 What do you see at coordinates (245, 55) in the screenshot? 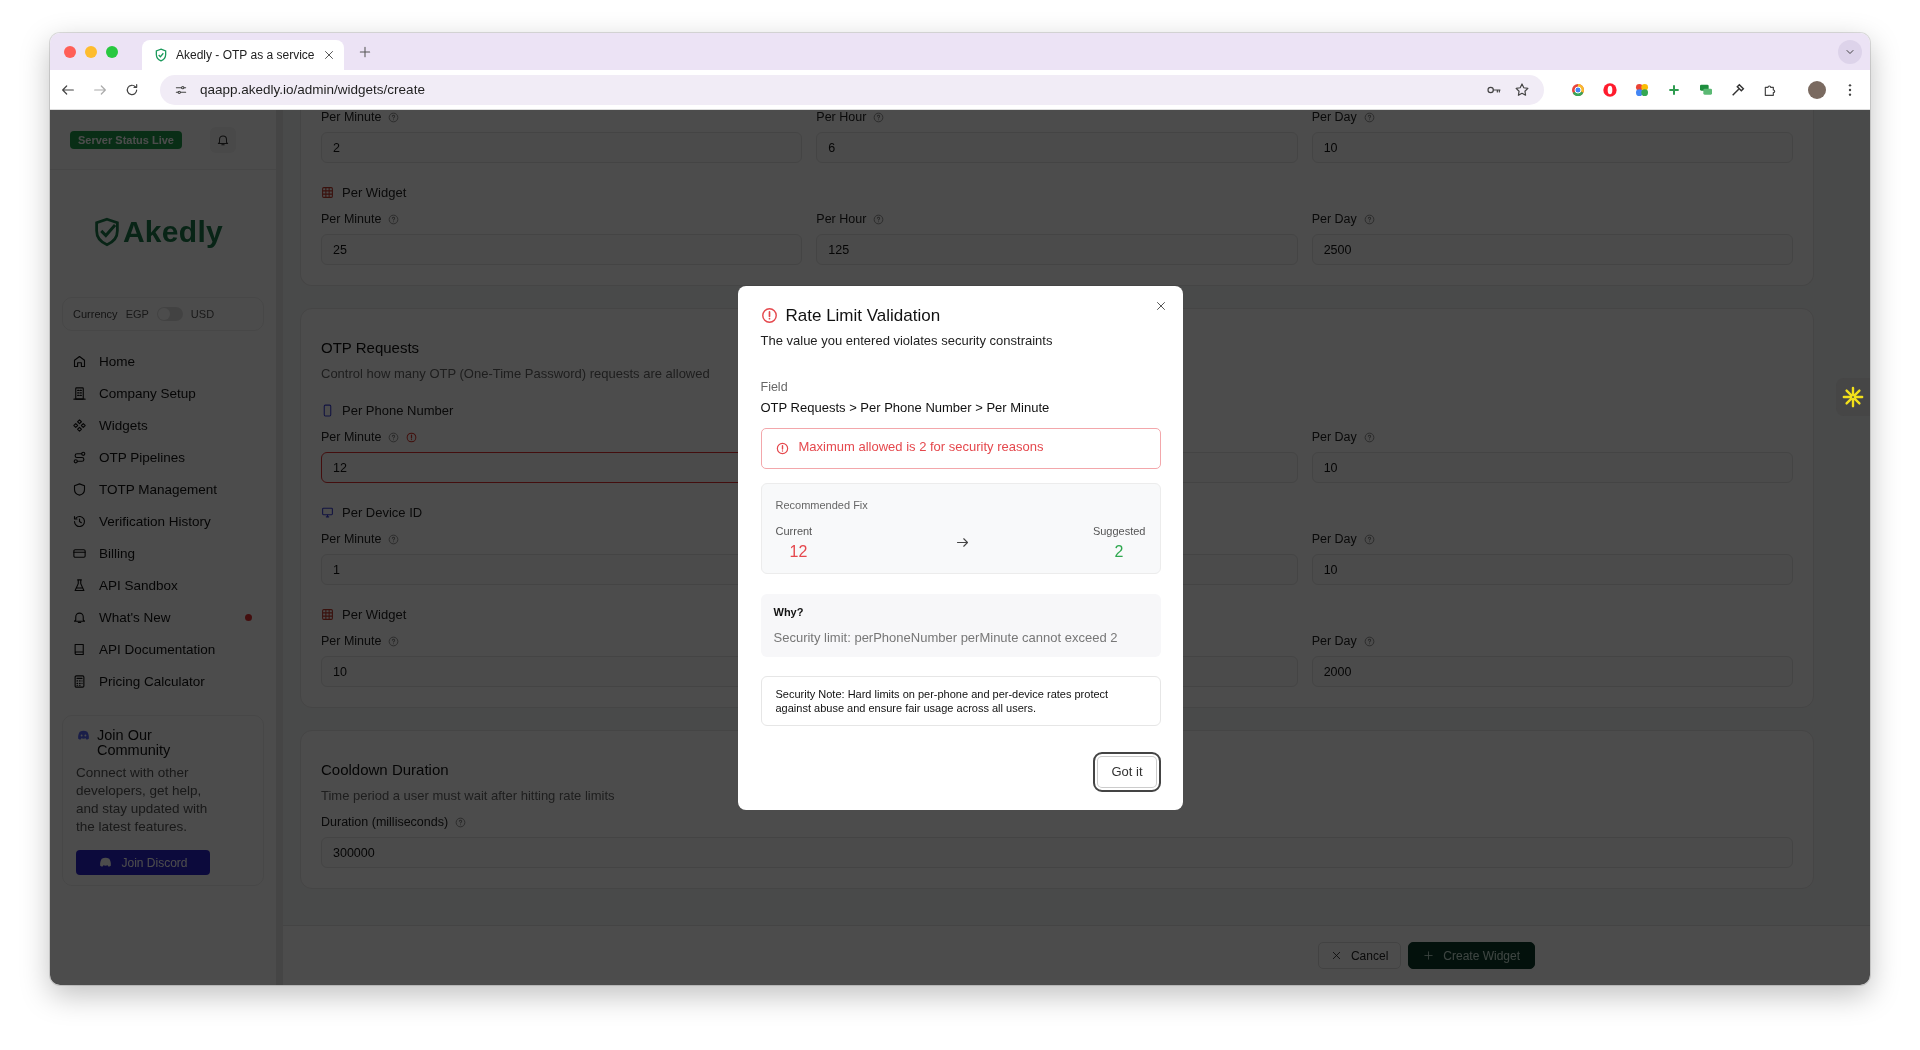
I see `tab-title: Akedly - OTP as a service` at bounding box center [245, 55].